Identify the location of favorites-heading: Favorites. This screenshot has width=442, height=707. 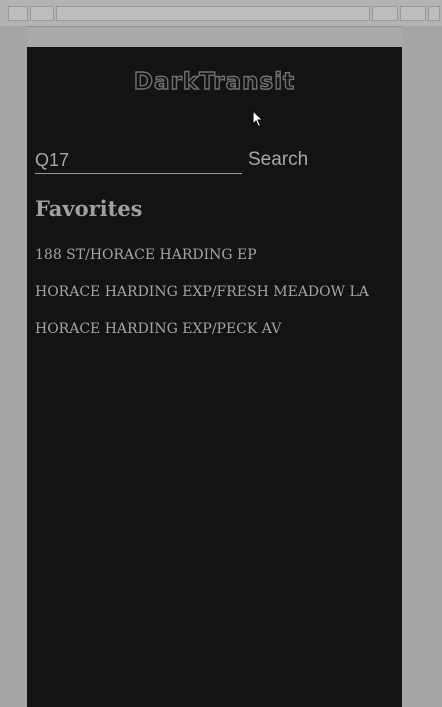
(89, 208).